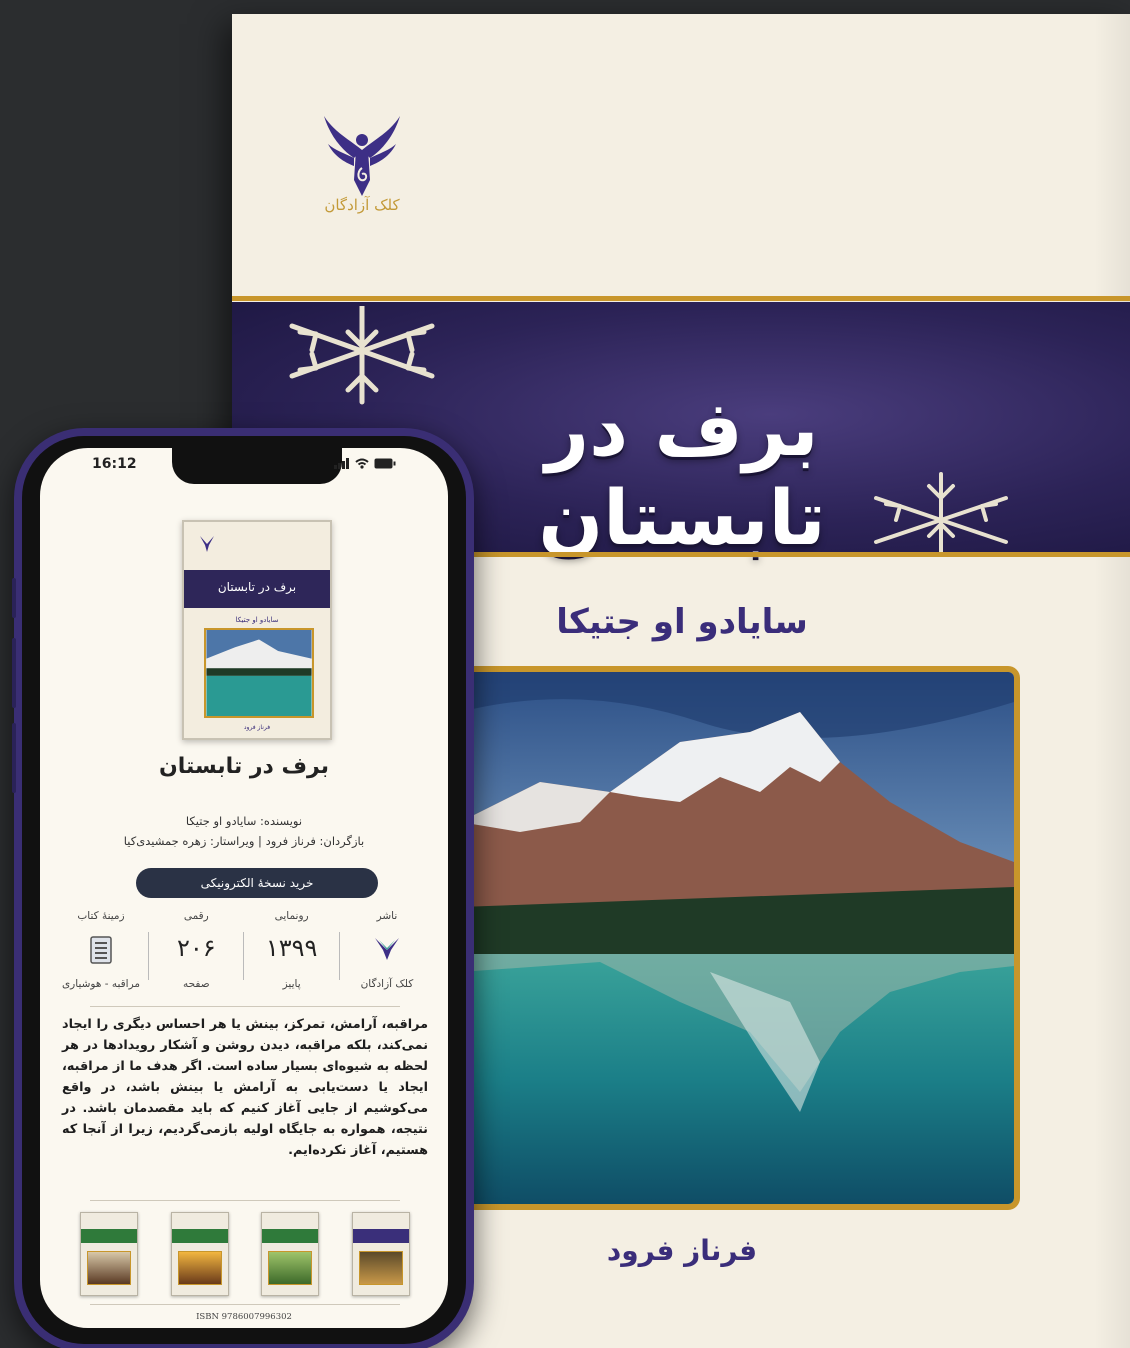 The height and width of the screenshot is (1348, 1130). What do you see at coordinates (385, 463) in the screenshot?
I see `battery-icon` at bounding box center [385, 463].